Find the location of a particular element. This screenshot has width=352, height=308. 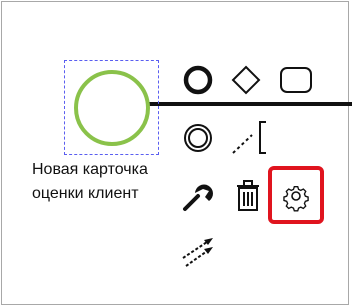

delete-trash-icon is located at coordinates (248, 195).